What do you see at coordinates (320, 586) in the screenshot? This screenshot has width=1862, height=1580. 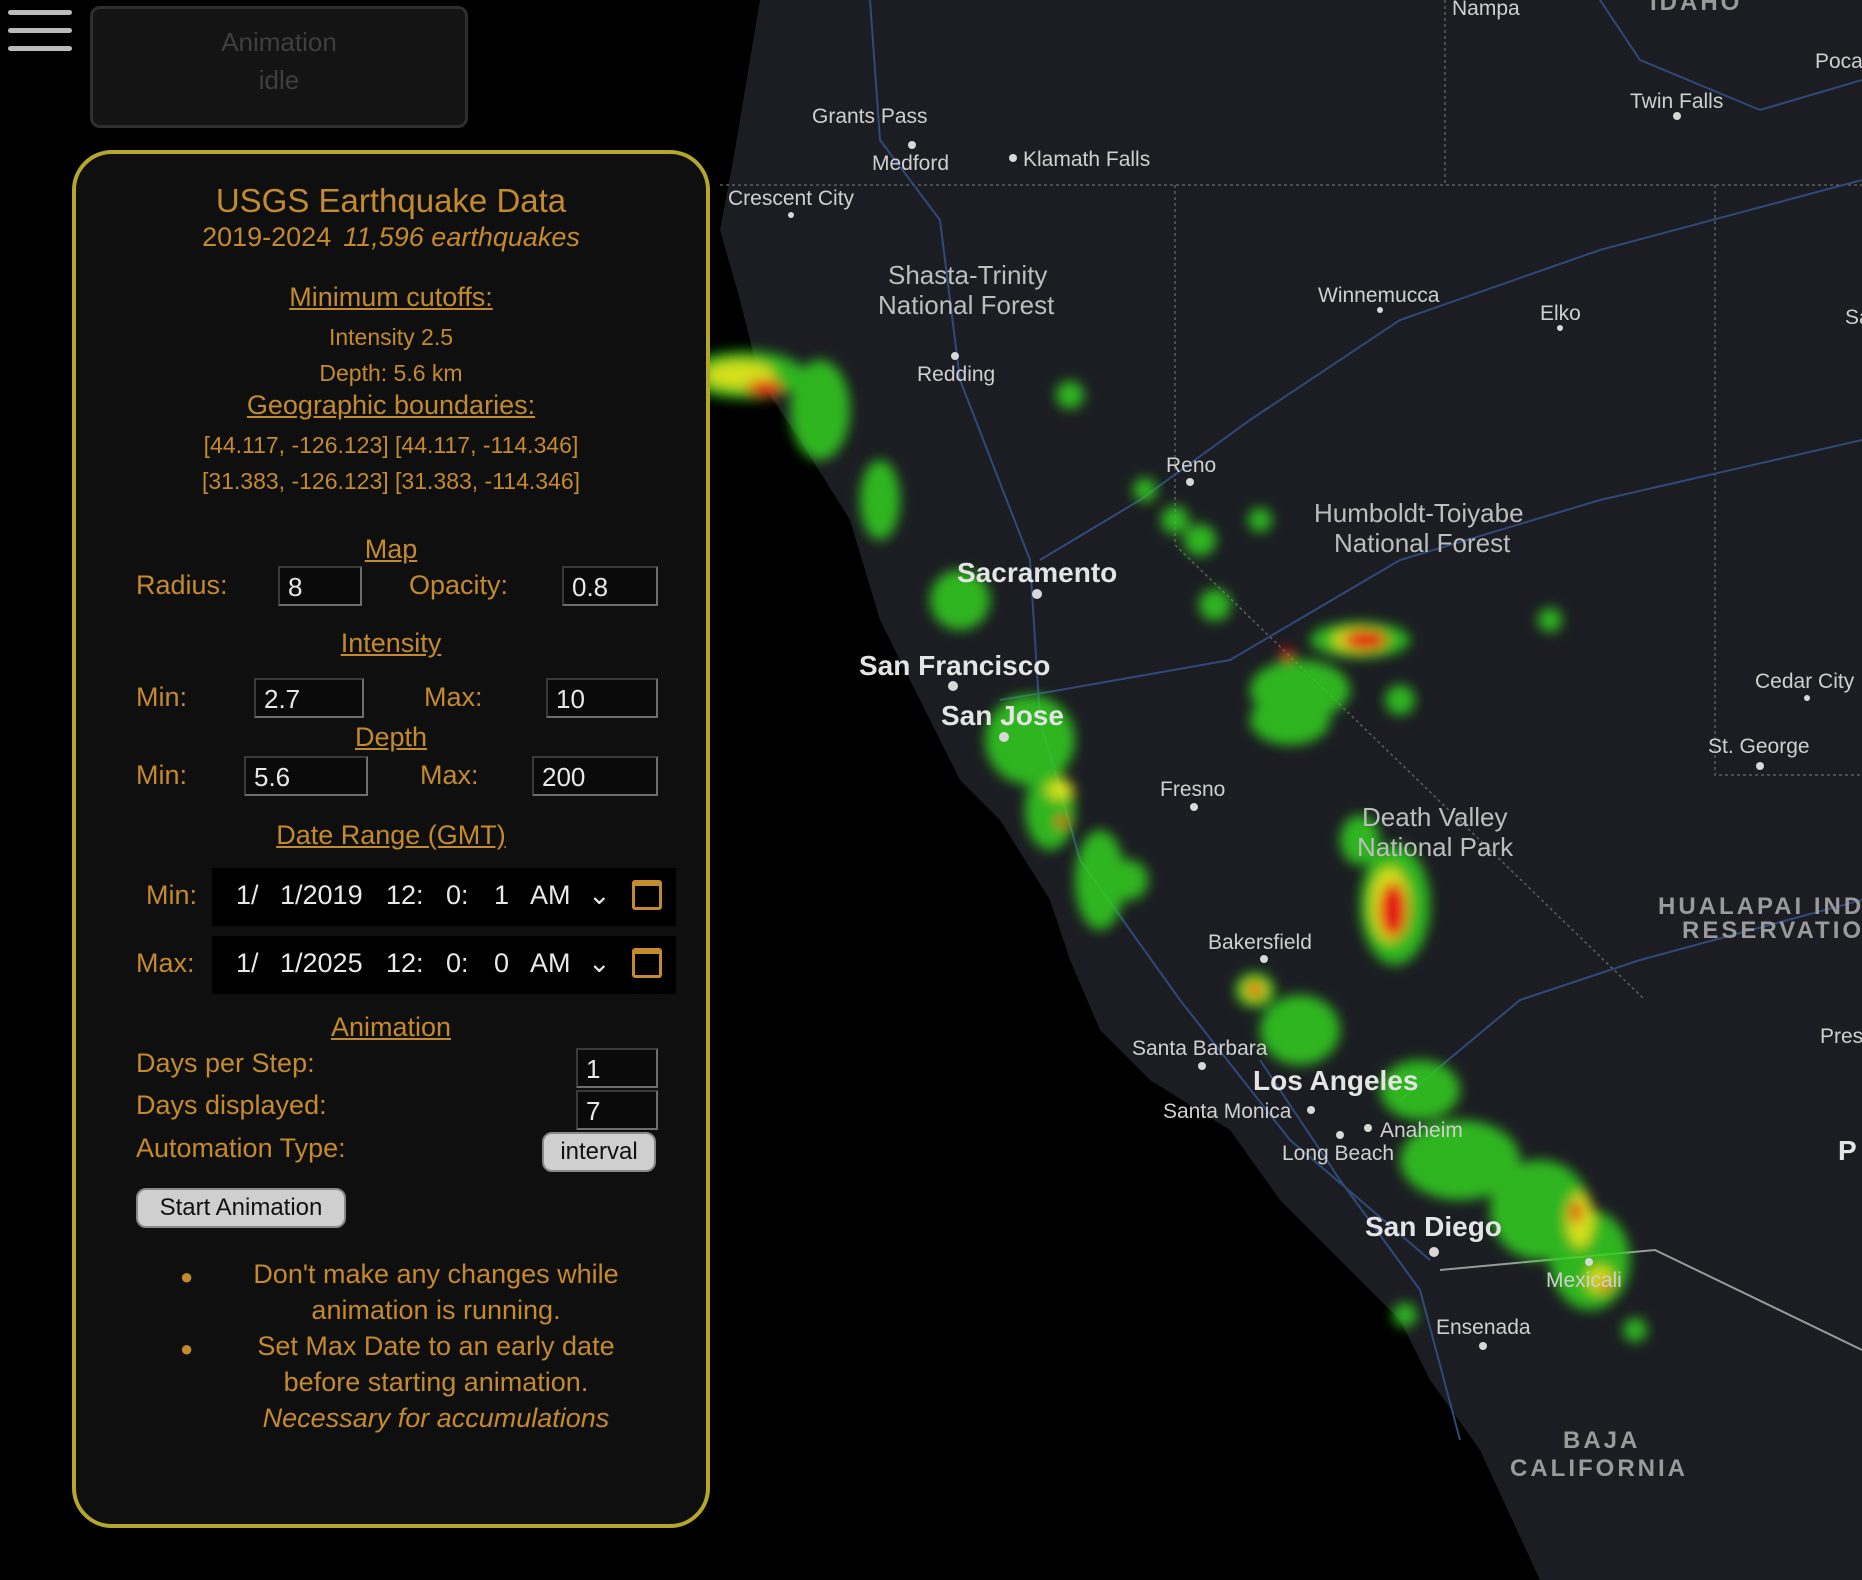 I see `radius-input: 8` at bounding box center [320, 586].